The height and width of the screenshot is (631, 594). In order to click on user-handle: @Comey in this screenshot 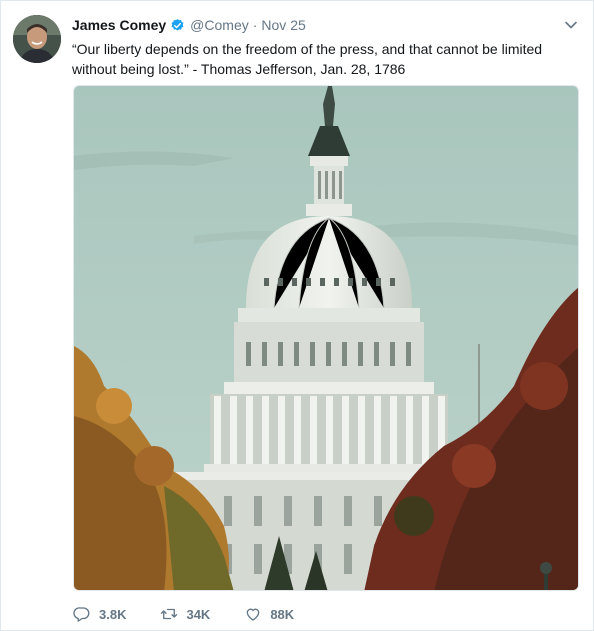, I will do `click(219, 25)`.